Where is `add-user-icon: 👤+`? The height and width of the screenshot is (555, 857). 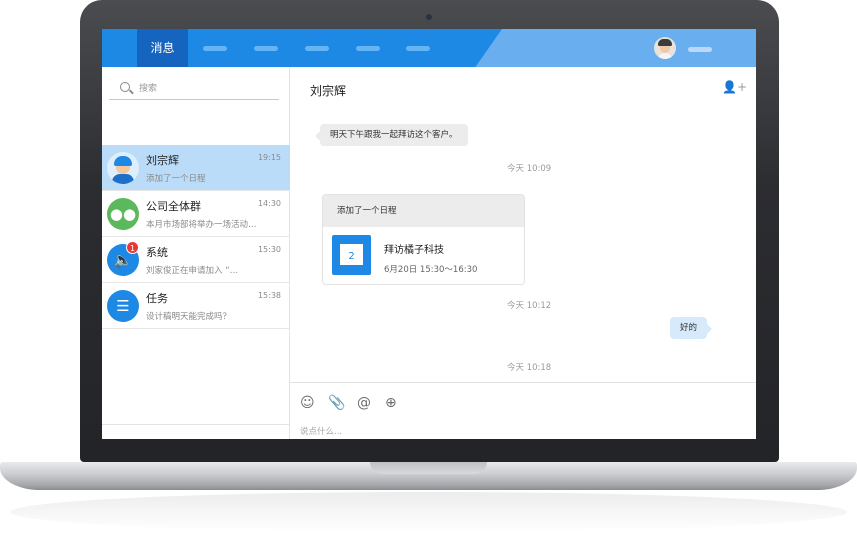 add-user-icon: 👤+ is located at coordinates (734, 87).